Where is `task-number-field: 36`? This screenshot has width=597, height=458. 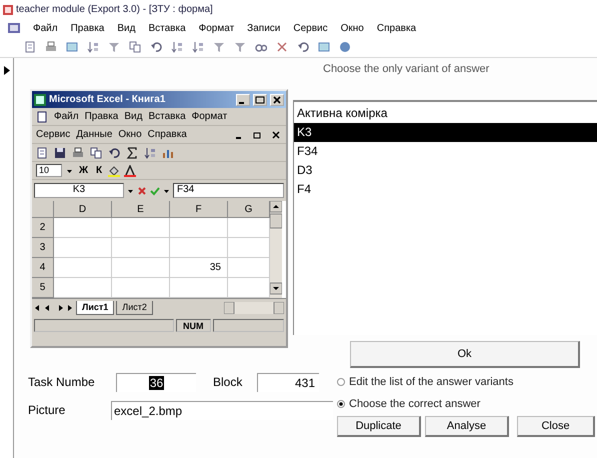 task-number-field: 36 is located at coordinates (156, 382).